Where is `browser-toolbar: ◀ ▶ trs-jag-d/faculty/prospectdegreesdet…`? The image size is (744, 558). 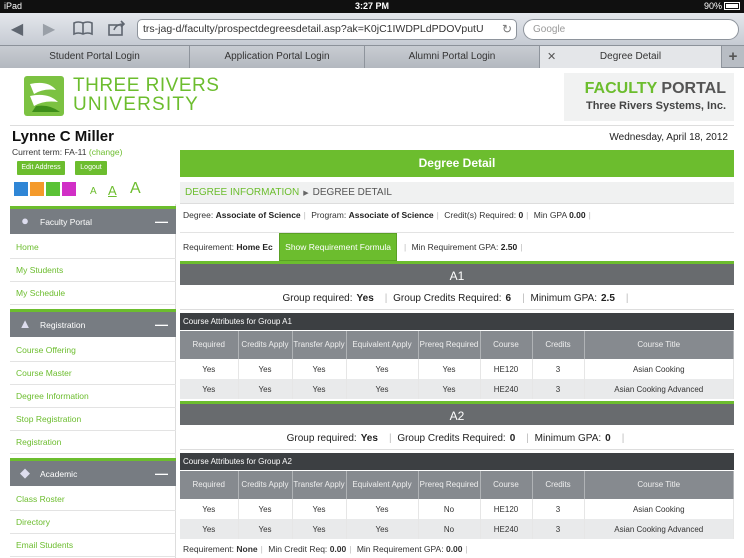 browser-toolbar: ◀ ▶ trs-jag-d/faculty/prospectdegreesdet… is located at coordinates (372, 29).